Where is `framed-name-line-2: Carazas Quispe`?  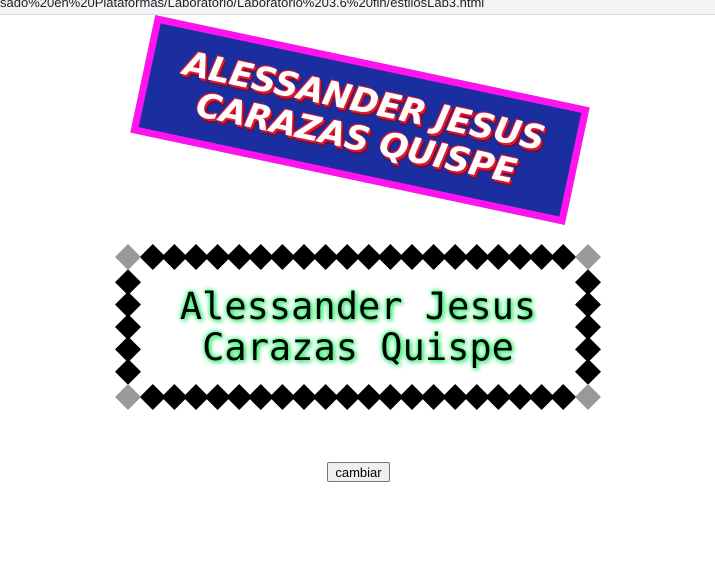 framed-name-line-2: Carazas Quispe is located at coordinates (358, 347).